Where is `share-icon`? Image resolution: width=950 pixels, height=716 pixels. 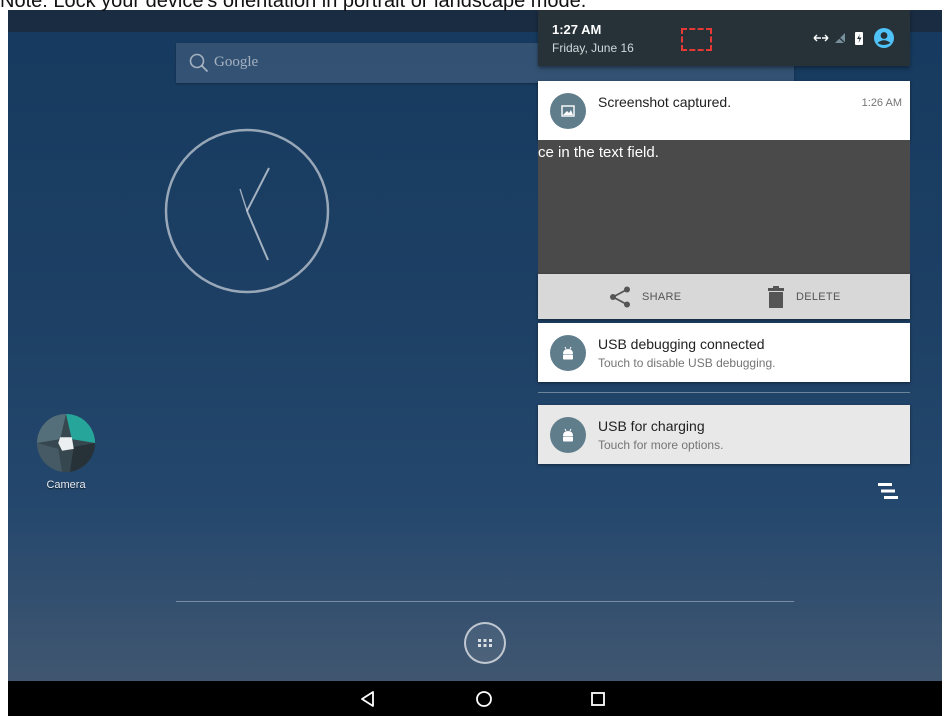
share-icon is located at coordinates (620, 296).